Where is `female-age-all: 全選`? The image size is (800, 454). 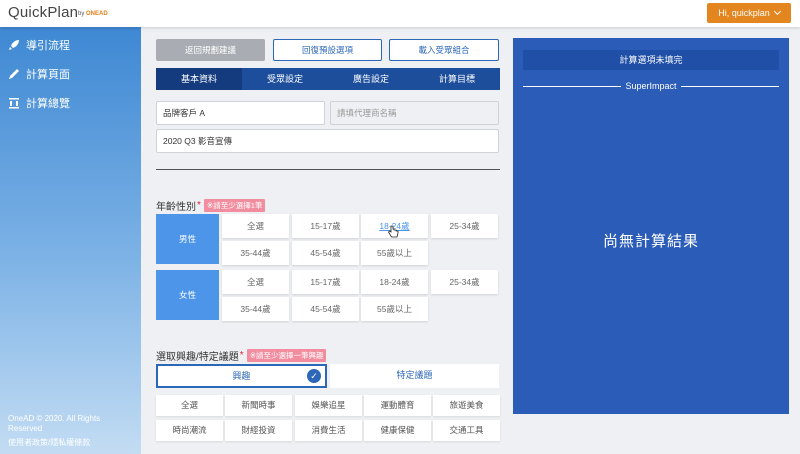
female-age-all: 全選 is located at coordinates (255, 282).